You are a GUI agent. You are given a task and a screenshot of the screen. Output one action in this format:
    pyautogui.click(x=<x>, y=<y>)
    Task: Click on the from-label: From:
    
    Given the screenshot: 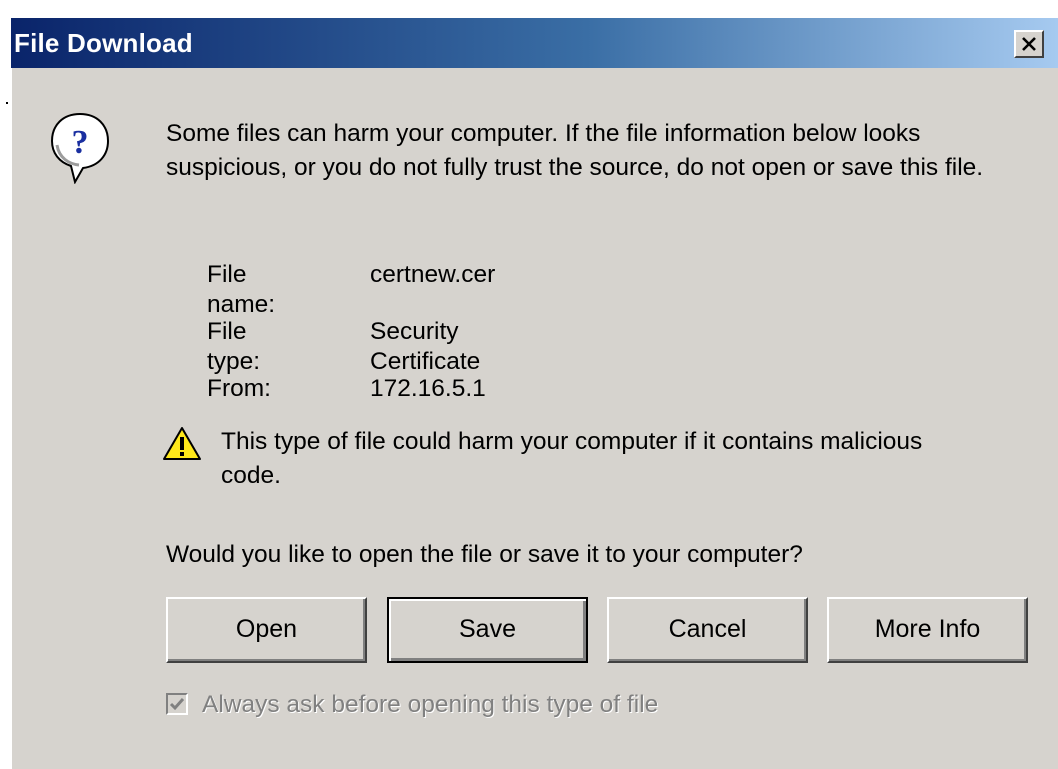 What is the action you would take?
    pyautogui.click(x=239, y=388)
    